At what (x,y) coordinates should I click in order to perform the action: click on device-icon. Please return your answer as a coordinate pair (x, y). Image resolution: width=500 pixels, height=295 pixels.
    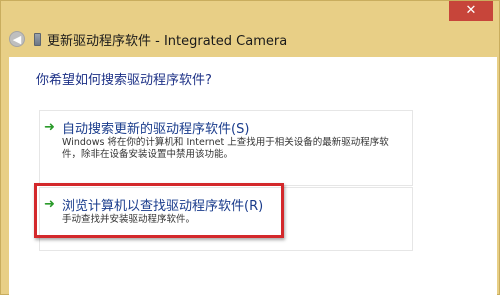
    Looking at the image, I should click on (37, 39).